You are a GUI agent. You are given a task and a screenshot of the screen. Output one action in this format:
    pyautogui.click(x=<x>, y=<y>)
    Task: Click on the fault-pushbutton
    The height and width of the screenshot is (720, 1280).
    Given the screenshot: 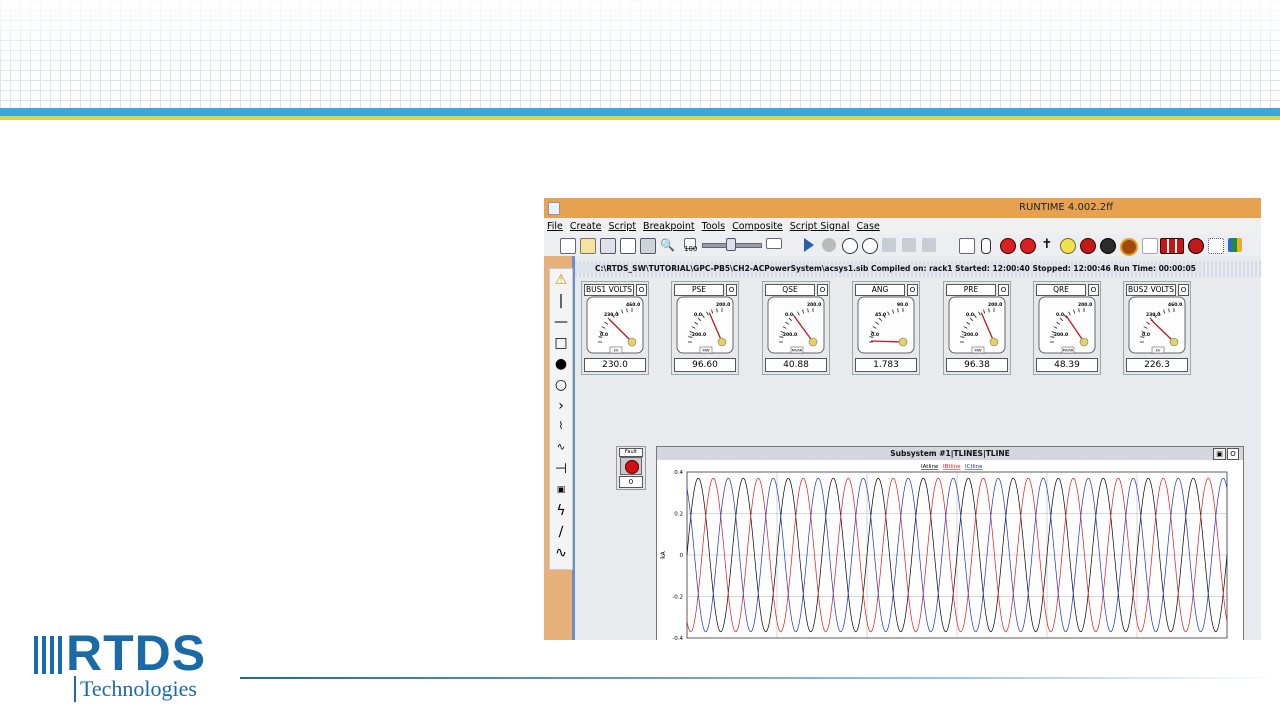 What is the action you would take?
    pyautogui.click(x=631, y=466)
    